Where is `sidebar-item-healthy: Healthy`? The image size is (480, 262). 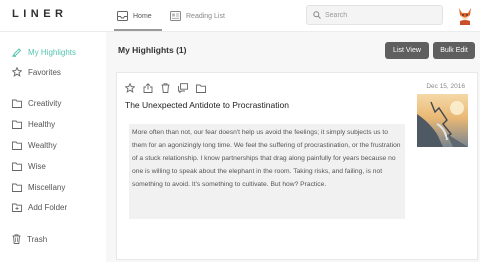 sidebar-item-healthy: Healthy is located at coordinates (33, 124).